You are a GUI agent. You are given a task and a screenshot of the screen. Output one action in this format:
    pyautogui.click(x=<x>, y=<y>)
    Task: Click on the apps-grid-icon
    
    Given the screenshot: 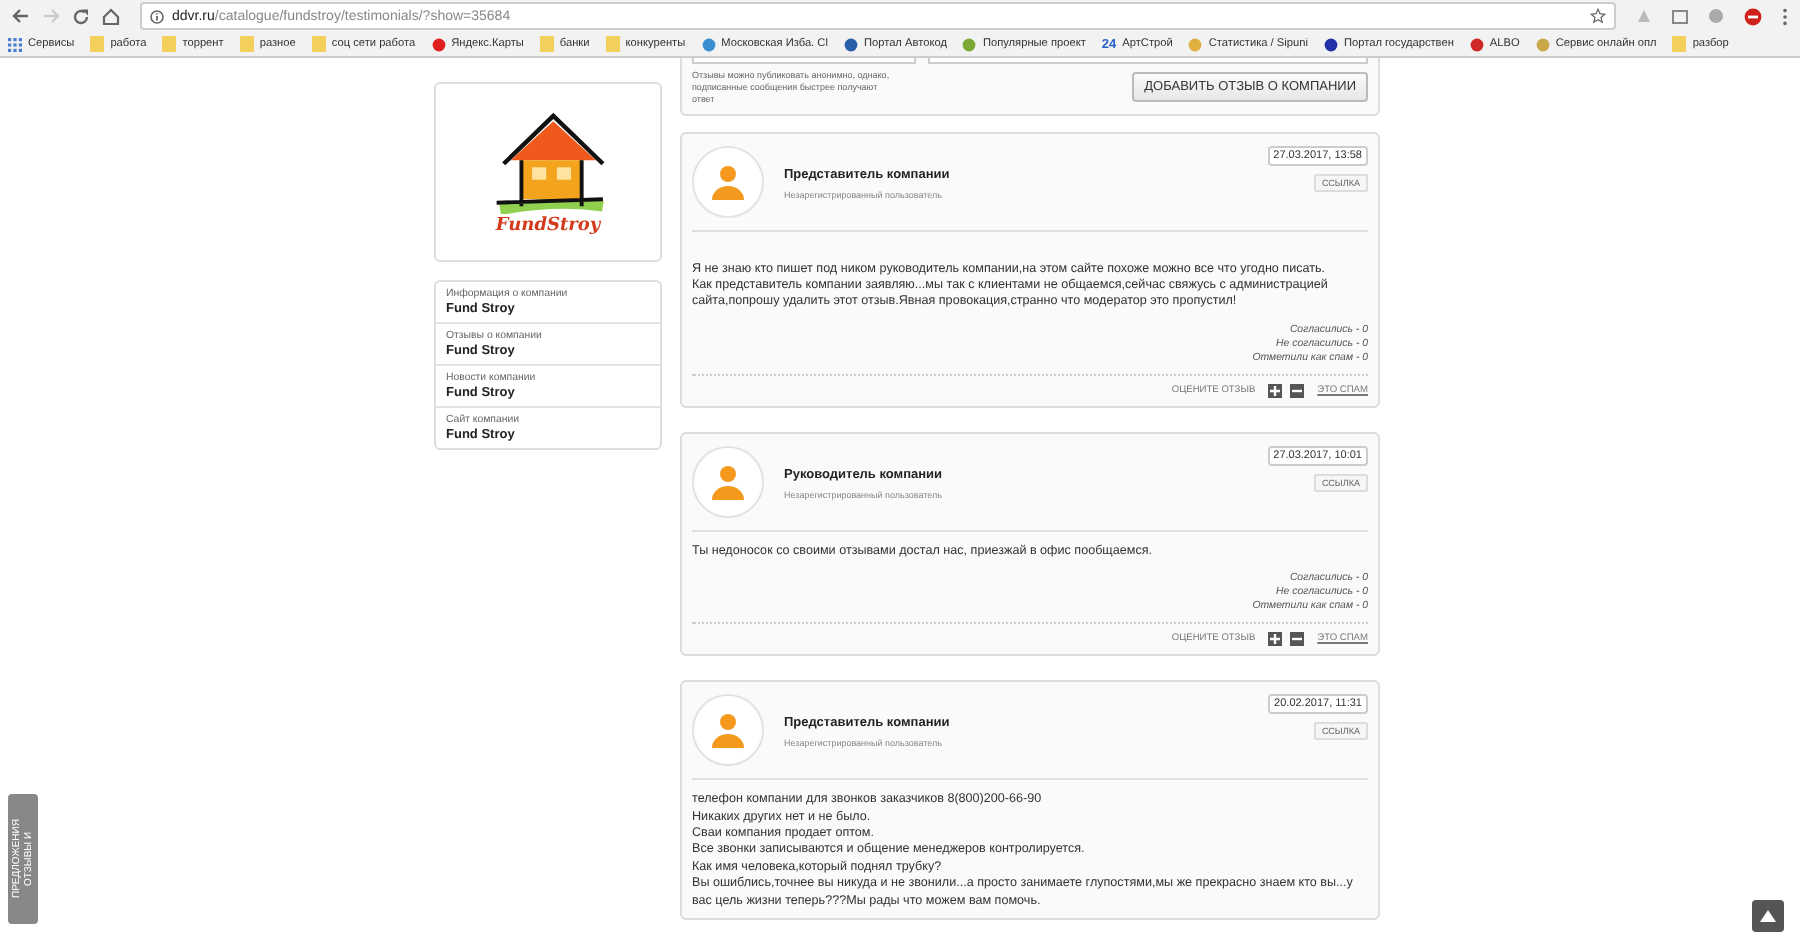 What is the action you would take?
    pyautogui.click(x=15, y=44)
    